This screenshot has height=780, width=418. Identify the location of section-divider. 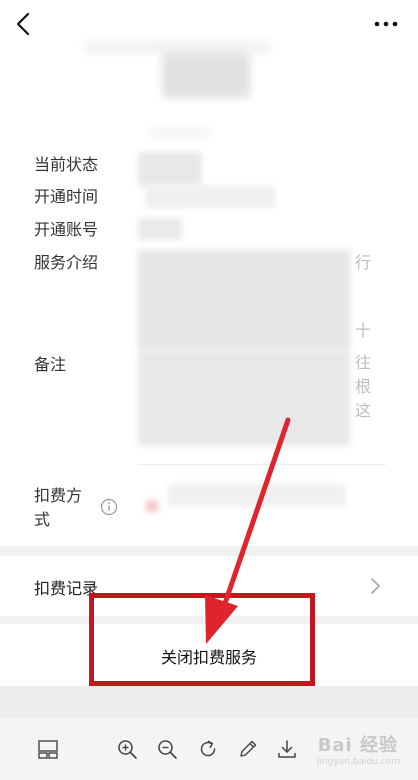
(262, 464).